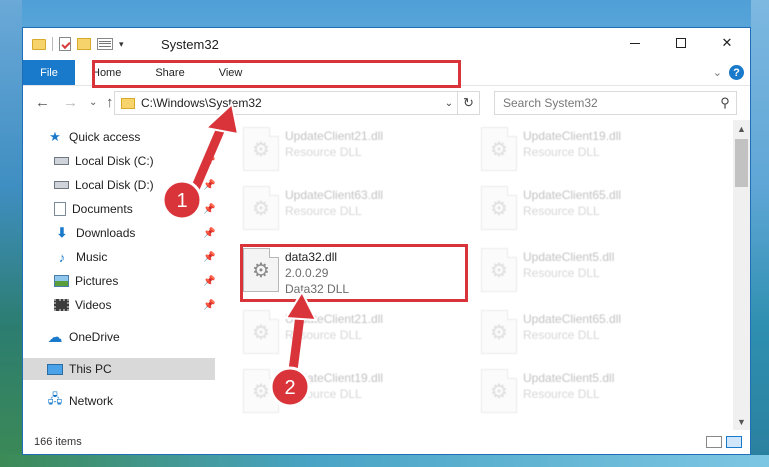  Describe the element at coordinates (70, 102) in the screenshot. I see `forward-arrow-icon: →` at that location.